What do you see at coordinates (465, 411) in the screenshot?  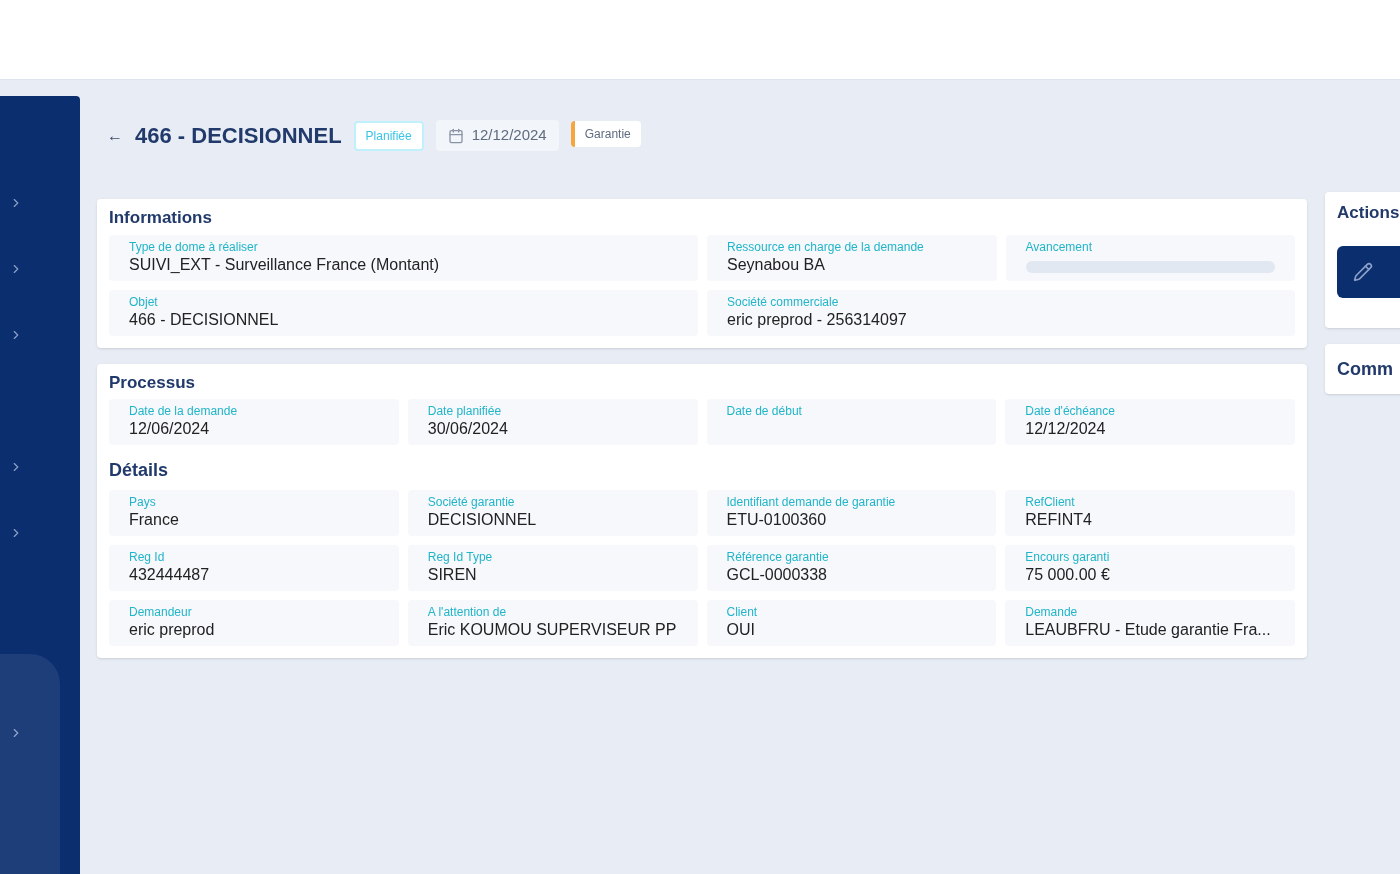 I see `field-label: Date planifiée` at bounding box center [465, 411].